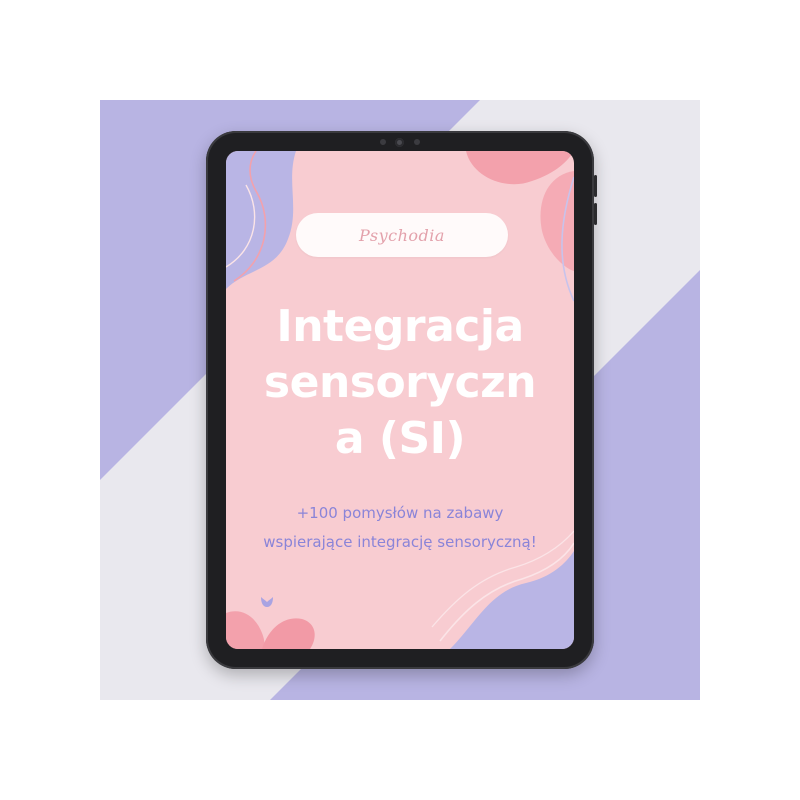 Image resolution: width=800 pixels, height=800 pixels. I want to click on brand-pill: Psychodia, so click(402, 235).